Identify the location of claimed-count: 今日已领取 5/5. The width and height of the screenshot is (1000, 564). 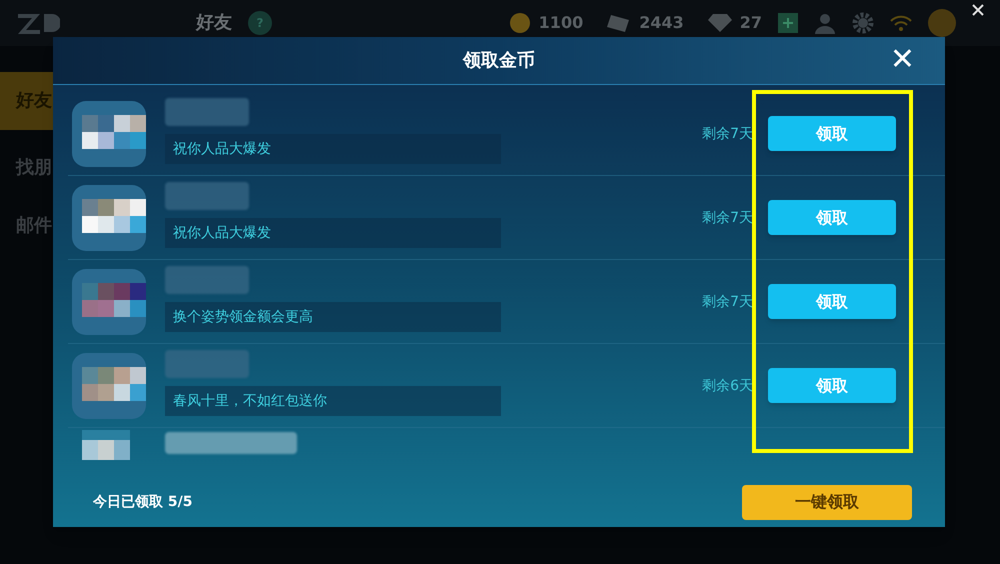
(142, 502).